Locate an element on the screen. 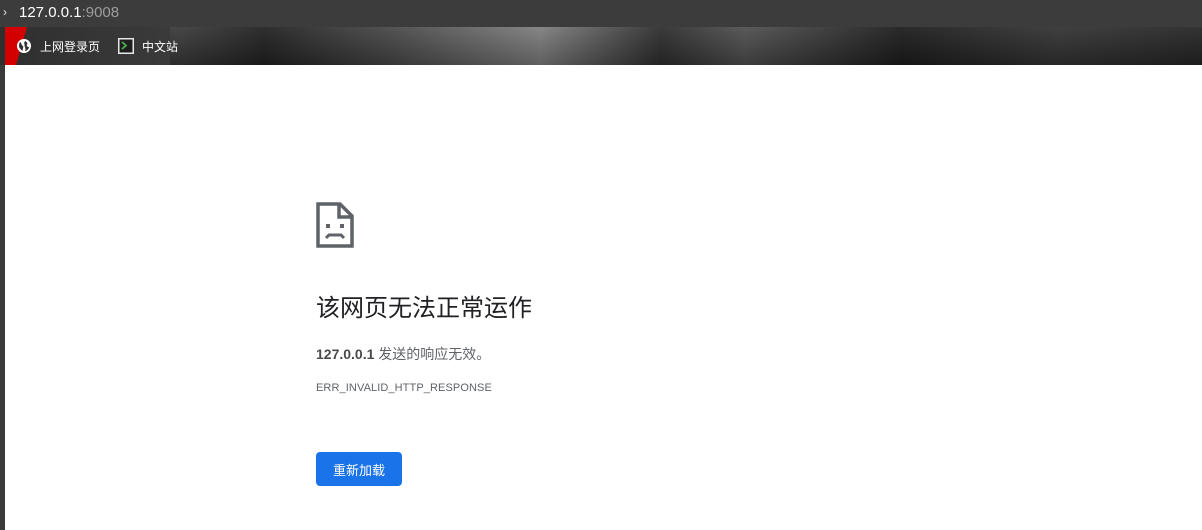  error-description-text: 发送的响应无效。 is located at coordinates (432, 354).